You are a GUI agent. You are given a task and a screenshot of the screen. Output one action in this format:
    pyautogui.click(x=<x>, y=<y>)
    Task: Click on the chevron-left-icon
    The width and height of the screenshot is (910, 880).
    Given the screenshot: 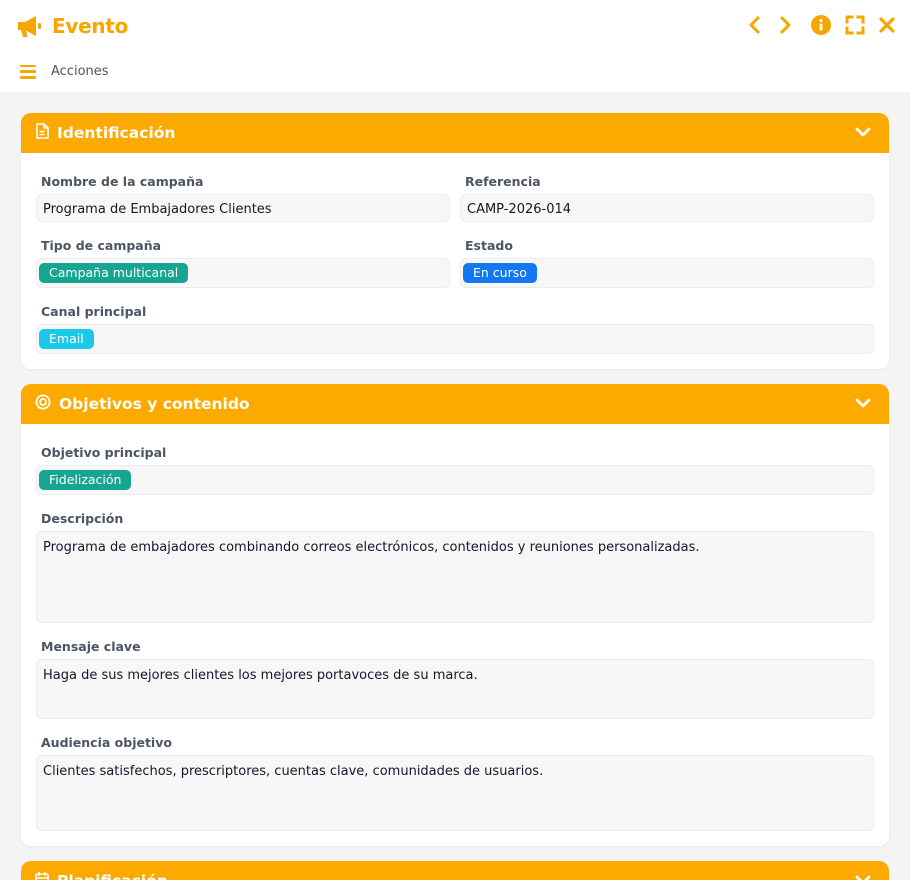 What is the action you would take?
    pyautogui.click(x=755, y=25)
    